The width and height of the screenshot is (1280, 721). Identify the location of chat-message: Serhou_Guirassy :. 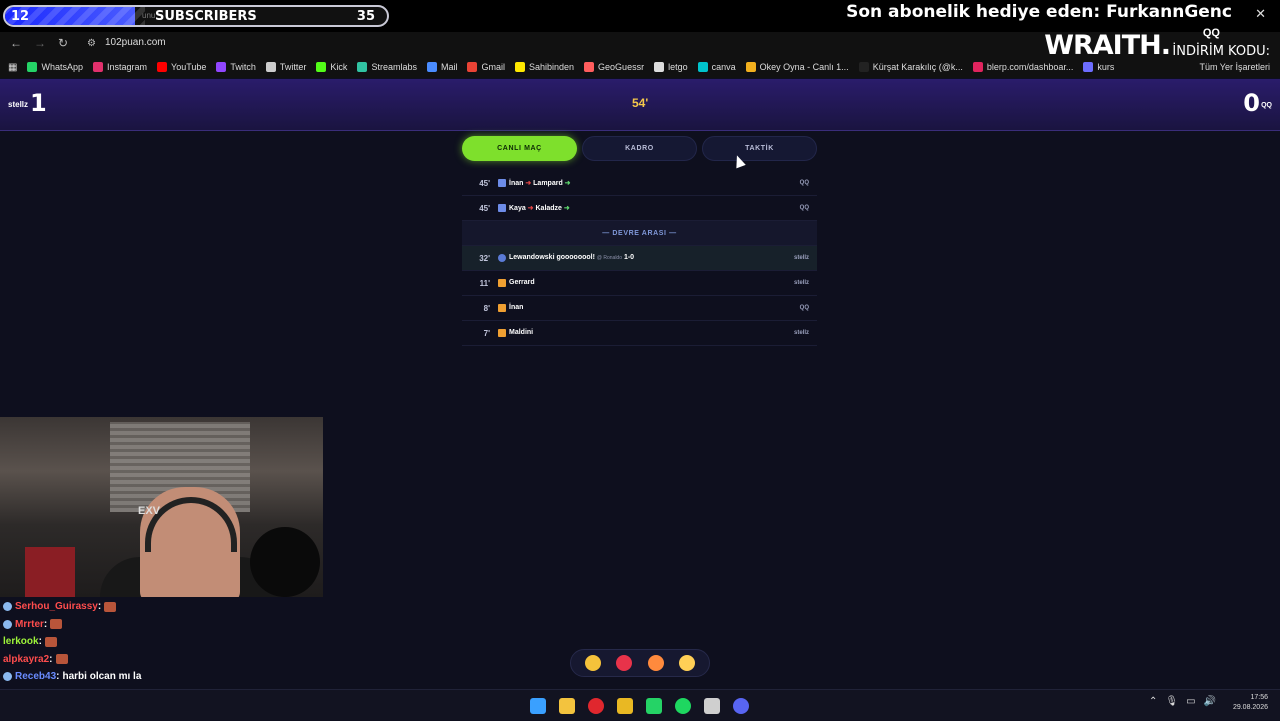
(165, 607).